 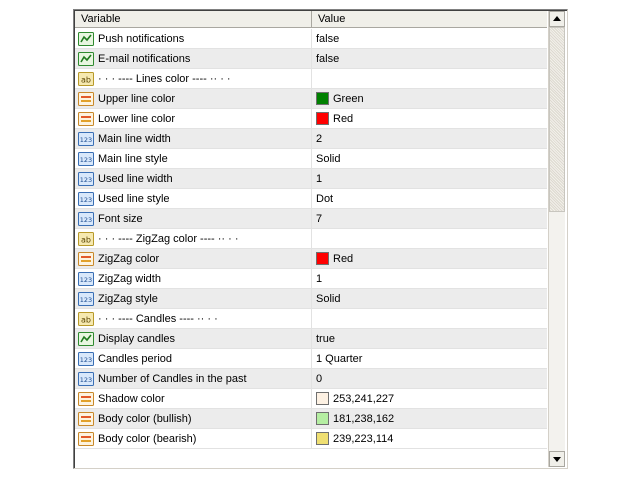 I want to click on table-row: 123 Used line width 1, so click(x=311, y=179).